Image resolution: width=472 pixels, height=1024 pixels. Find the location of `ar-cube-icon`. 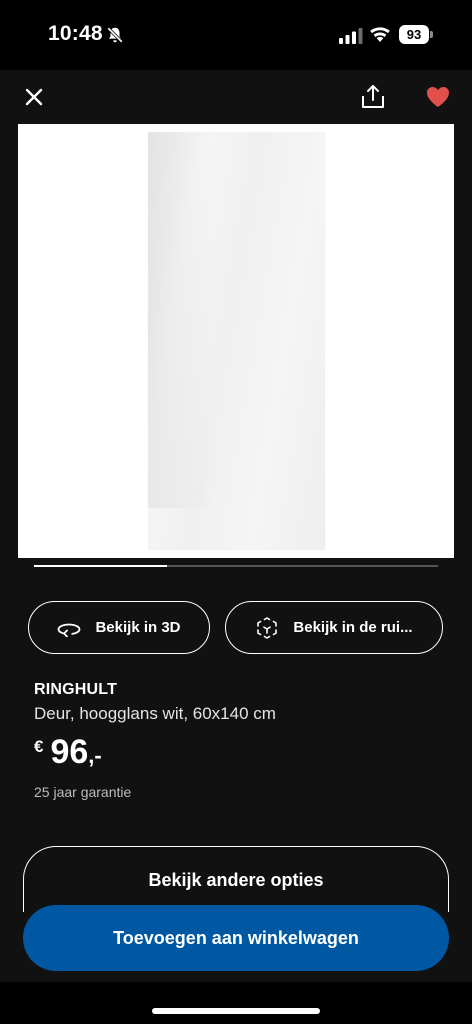

ar-cube-icon is located at coordinates (267, 627).